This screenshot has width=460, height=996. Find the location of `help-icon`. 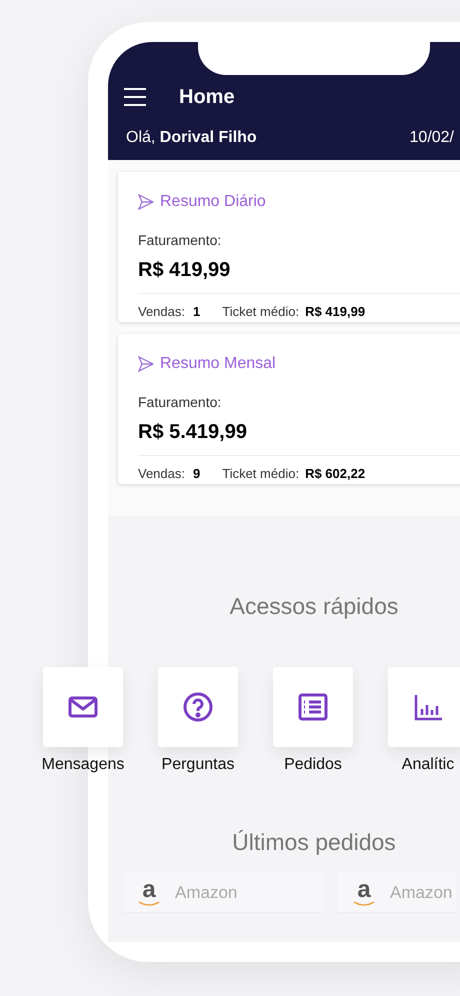

help-icon is located at coordinates (198, 707).